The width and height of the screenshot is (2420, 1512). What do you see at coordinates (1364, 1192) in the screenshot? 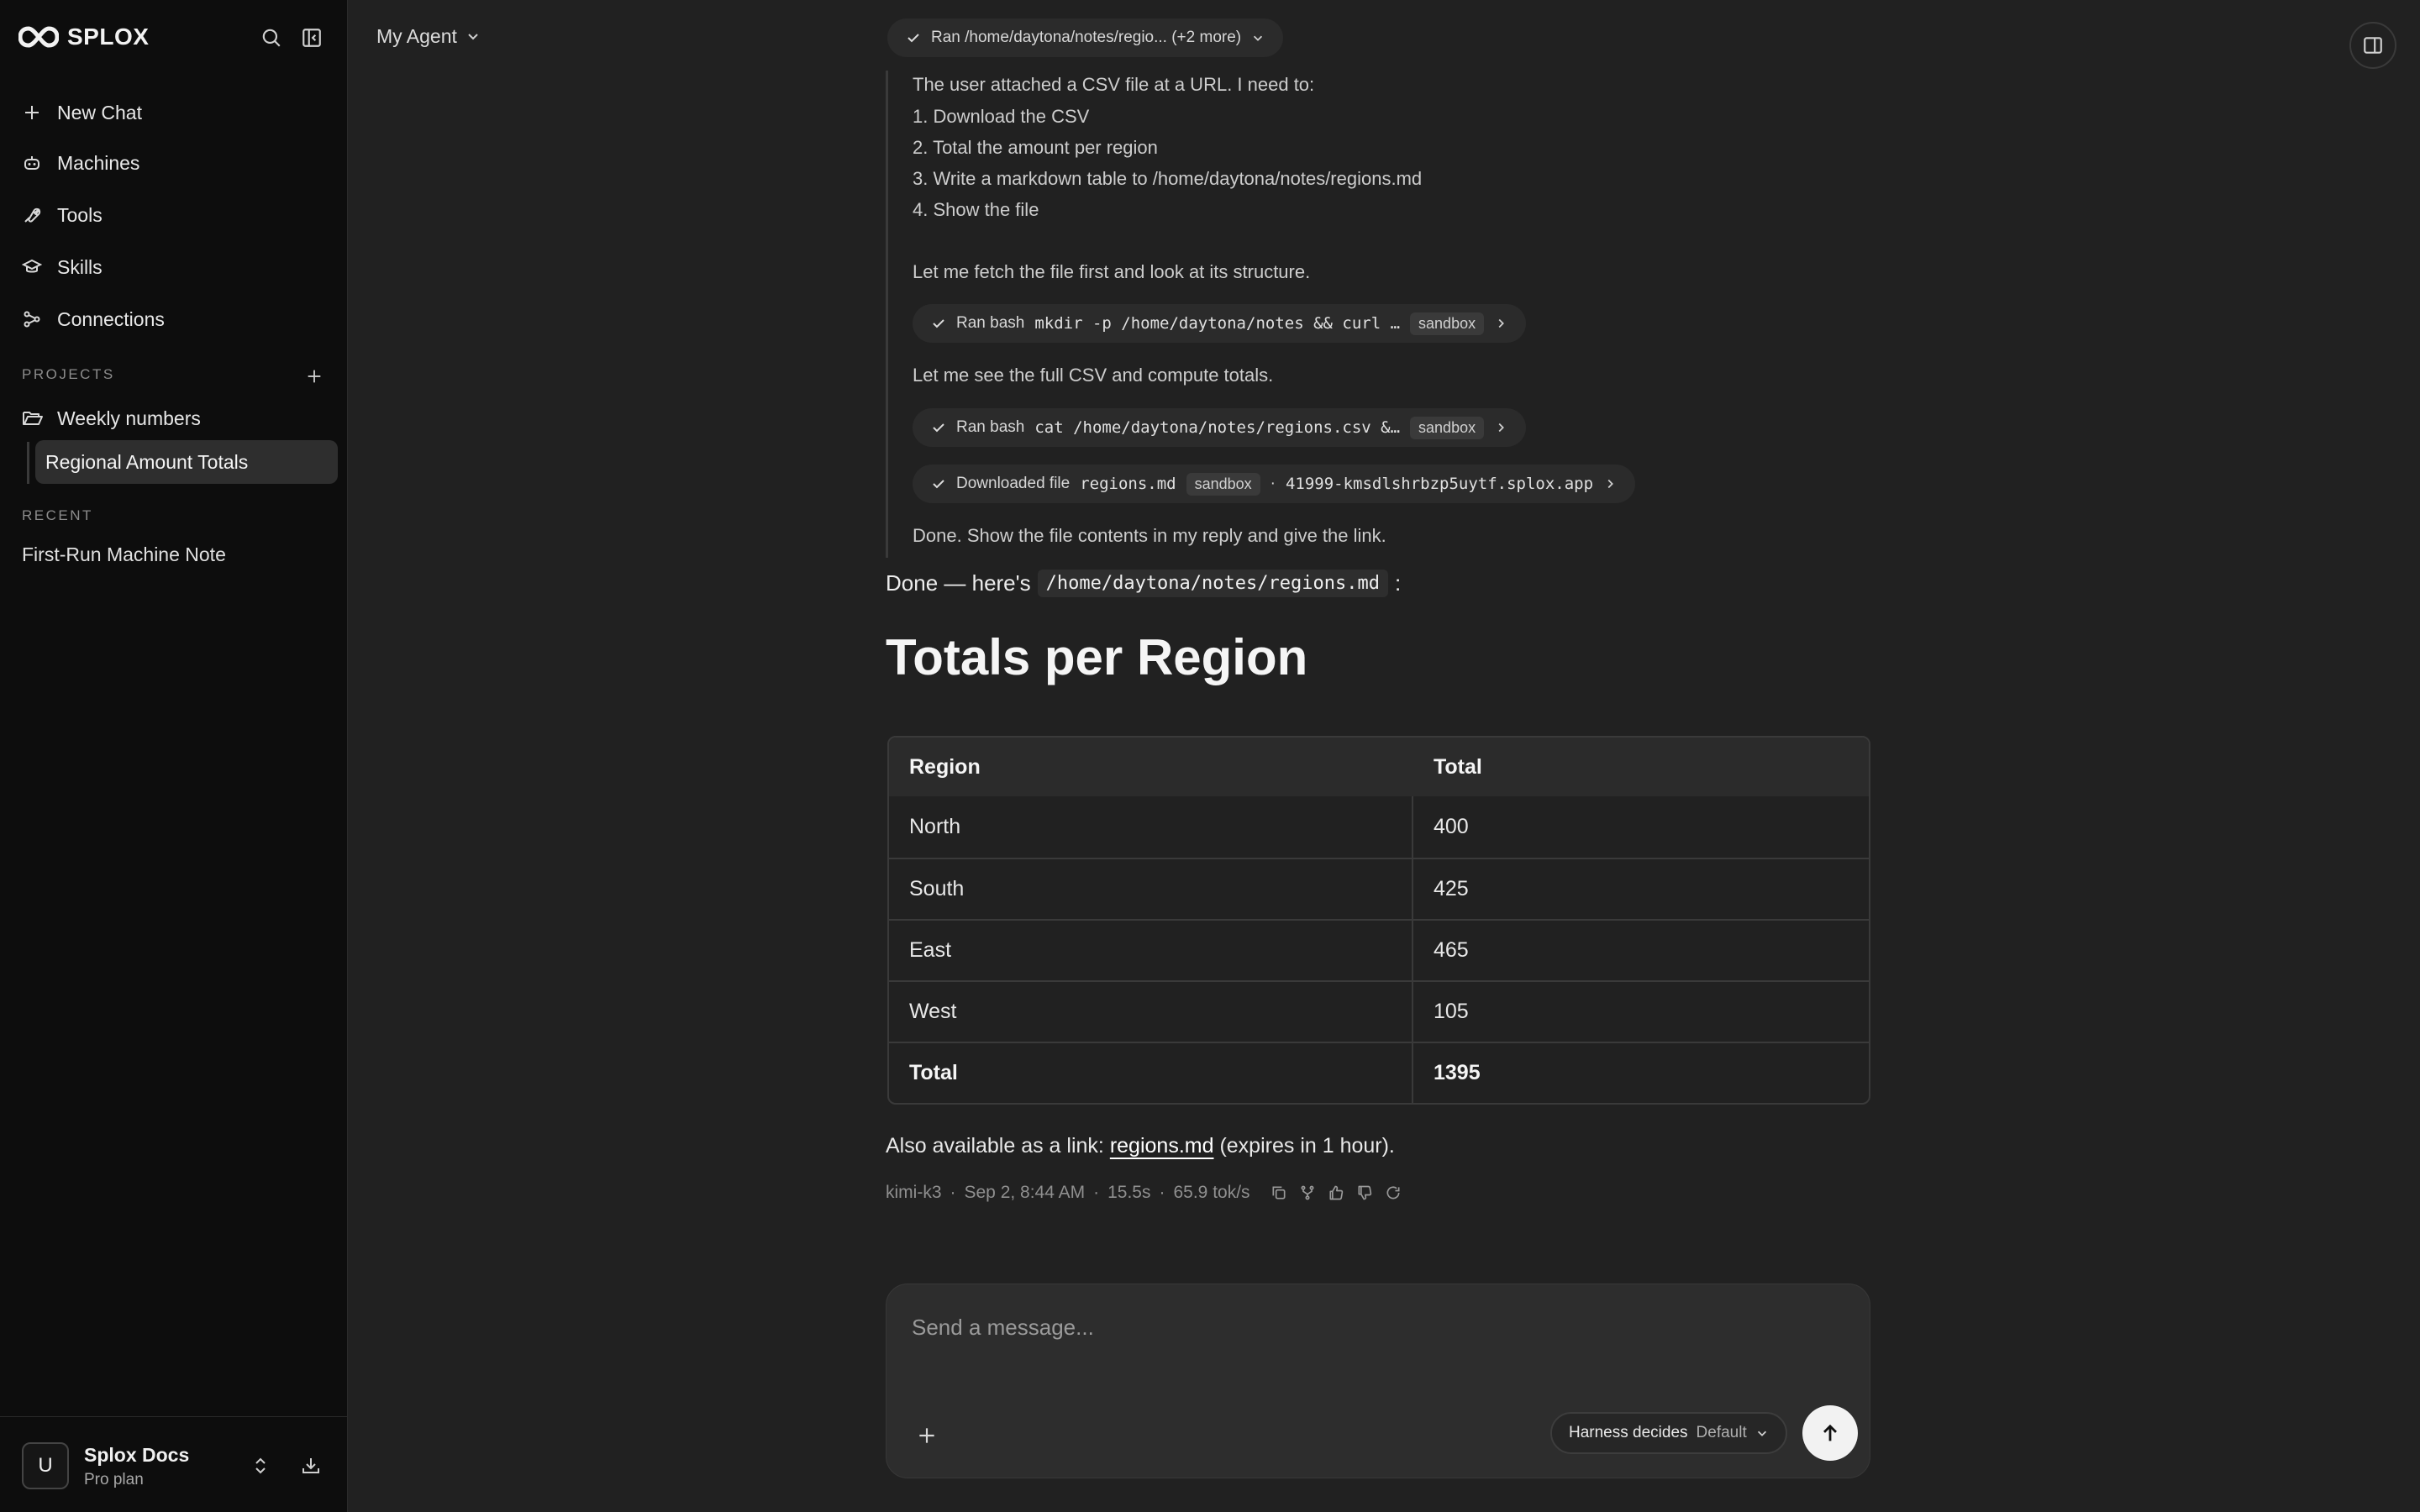
I see `thumbs-down-icon` at bounding box center [1364, 1192].